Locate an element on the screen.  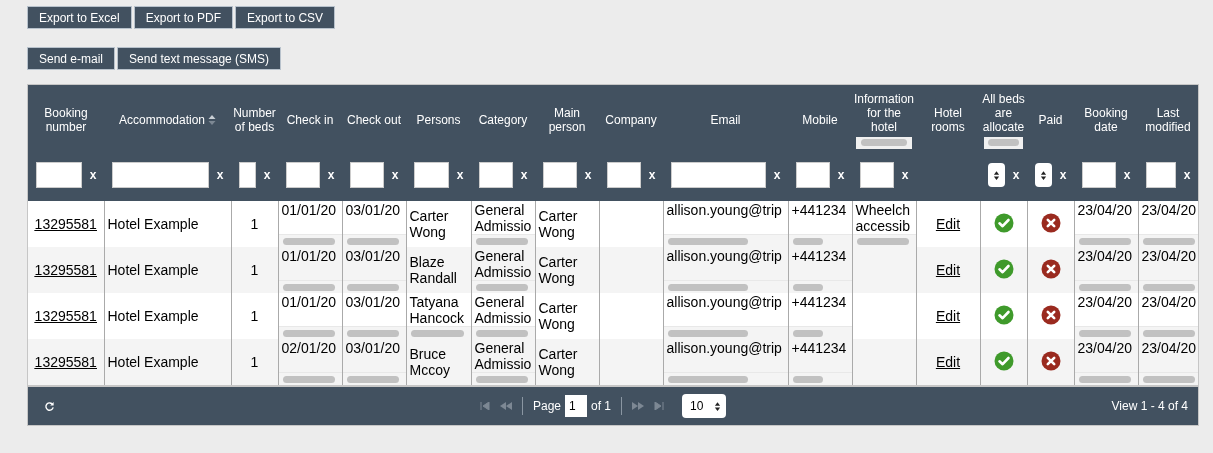
column-header: Number of beds is located at coordinates (254, 120).